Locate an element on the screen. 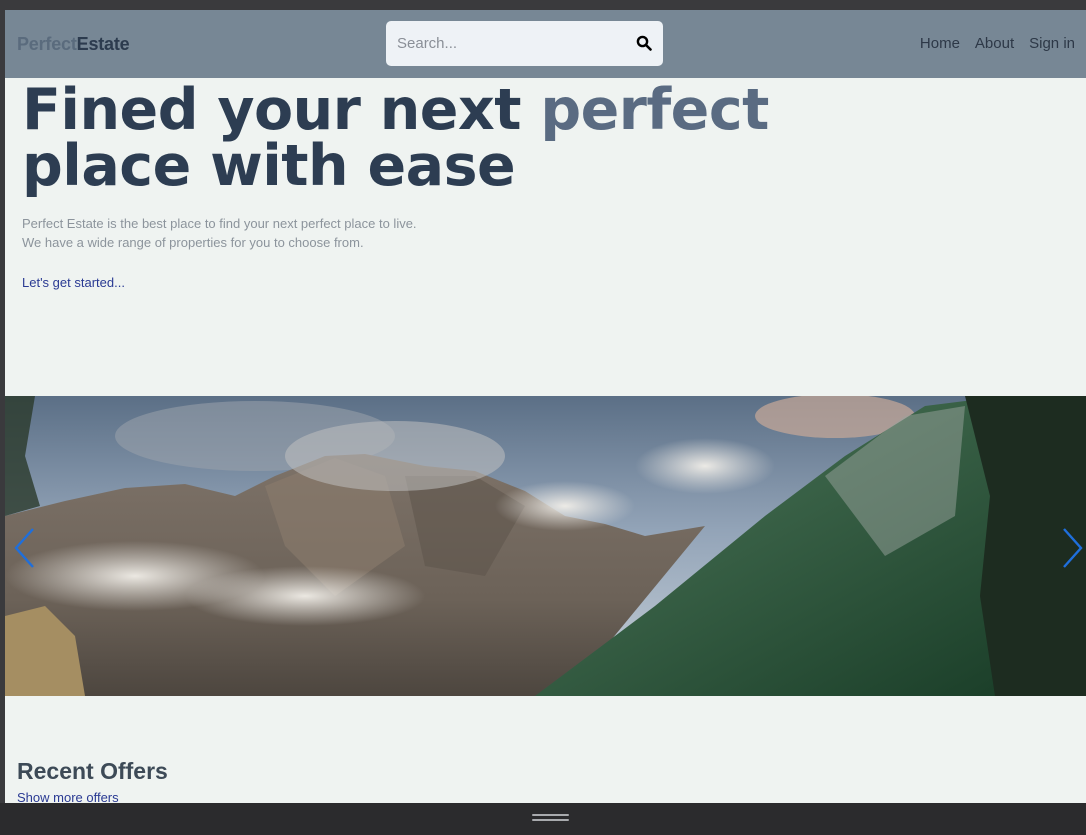 The width and height of the screenshot is (1086, 835). nav-links: Home About Sign in is located at coordinates (997, 43).